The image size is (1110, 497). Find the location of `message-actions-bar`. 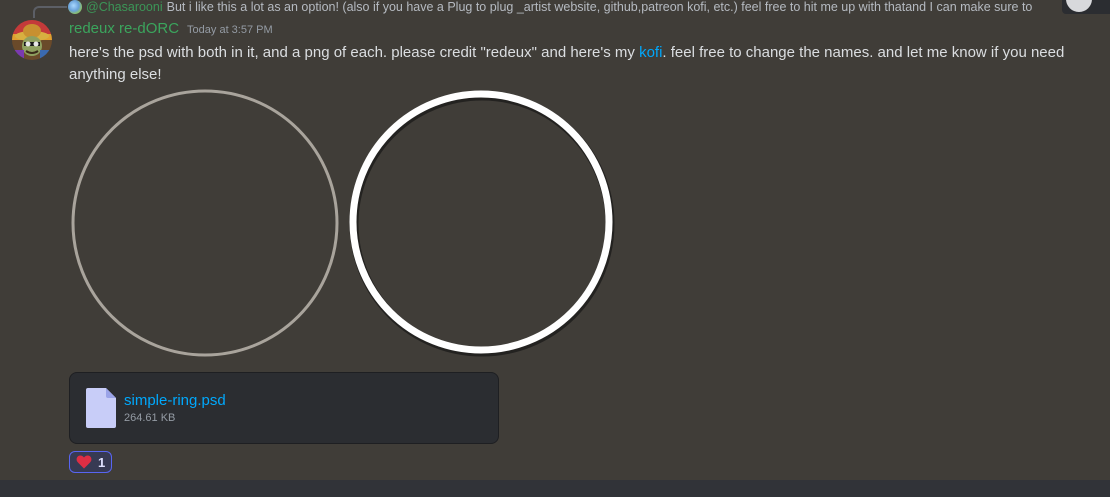

message-actions-bar is located at coordinates (1086, 7).